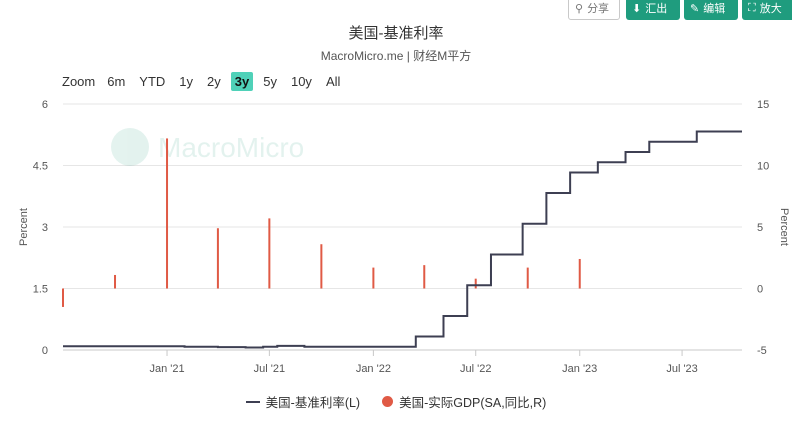 The image size is (792, 446). I want to click on right-axis-title: Percent, so click(784, 227).